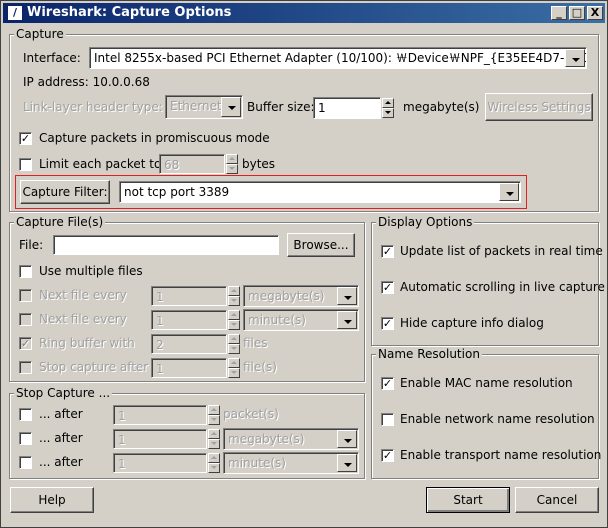 The image size is (608, 528). I want to click on name-resolution-group-label: Name Resolution, so click(429, 354).